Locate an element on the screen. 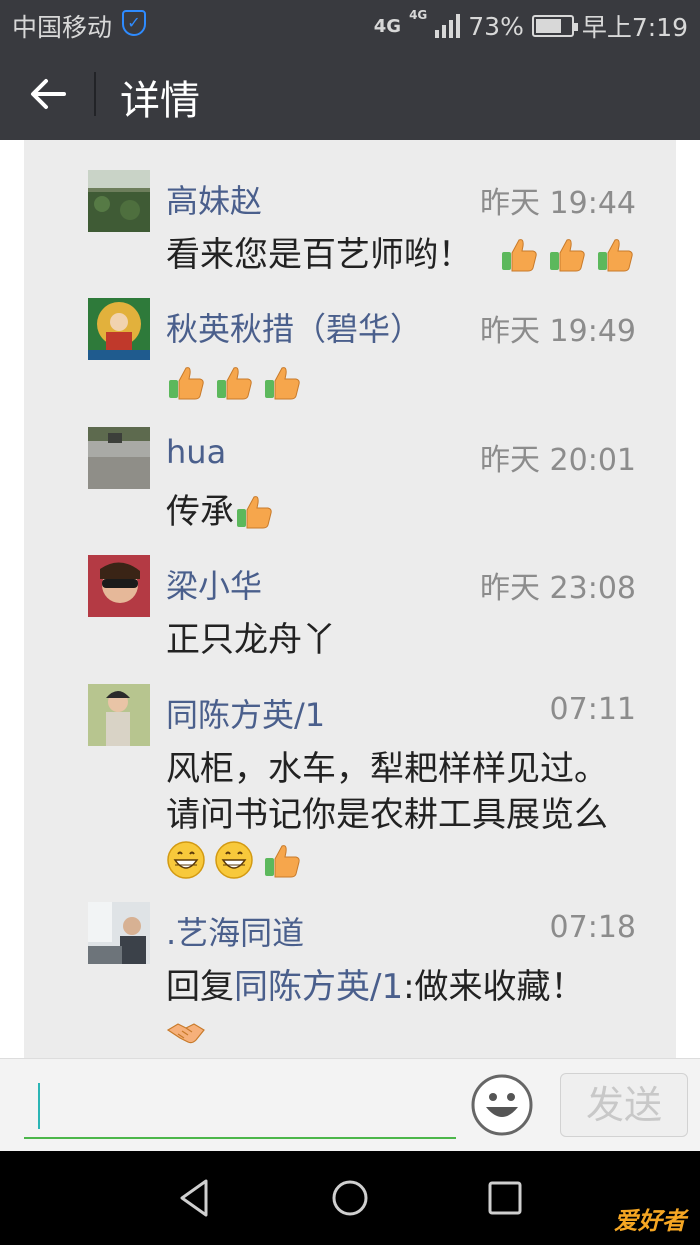 The height and width of the screenshot is (1245, 700). navigation-bar: 爱好者 is located at coordinates (350, 1198).